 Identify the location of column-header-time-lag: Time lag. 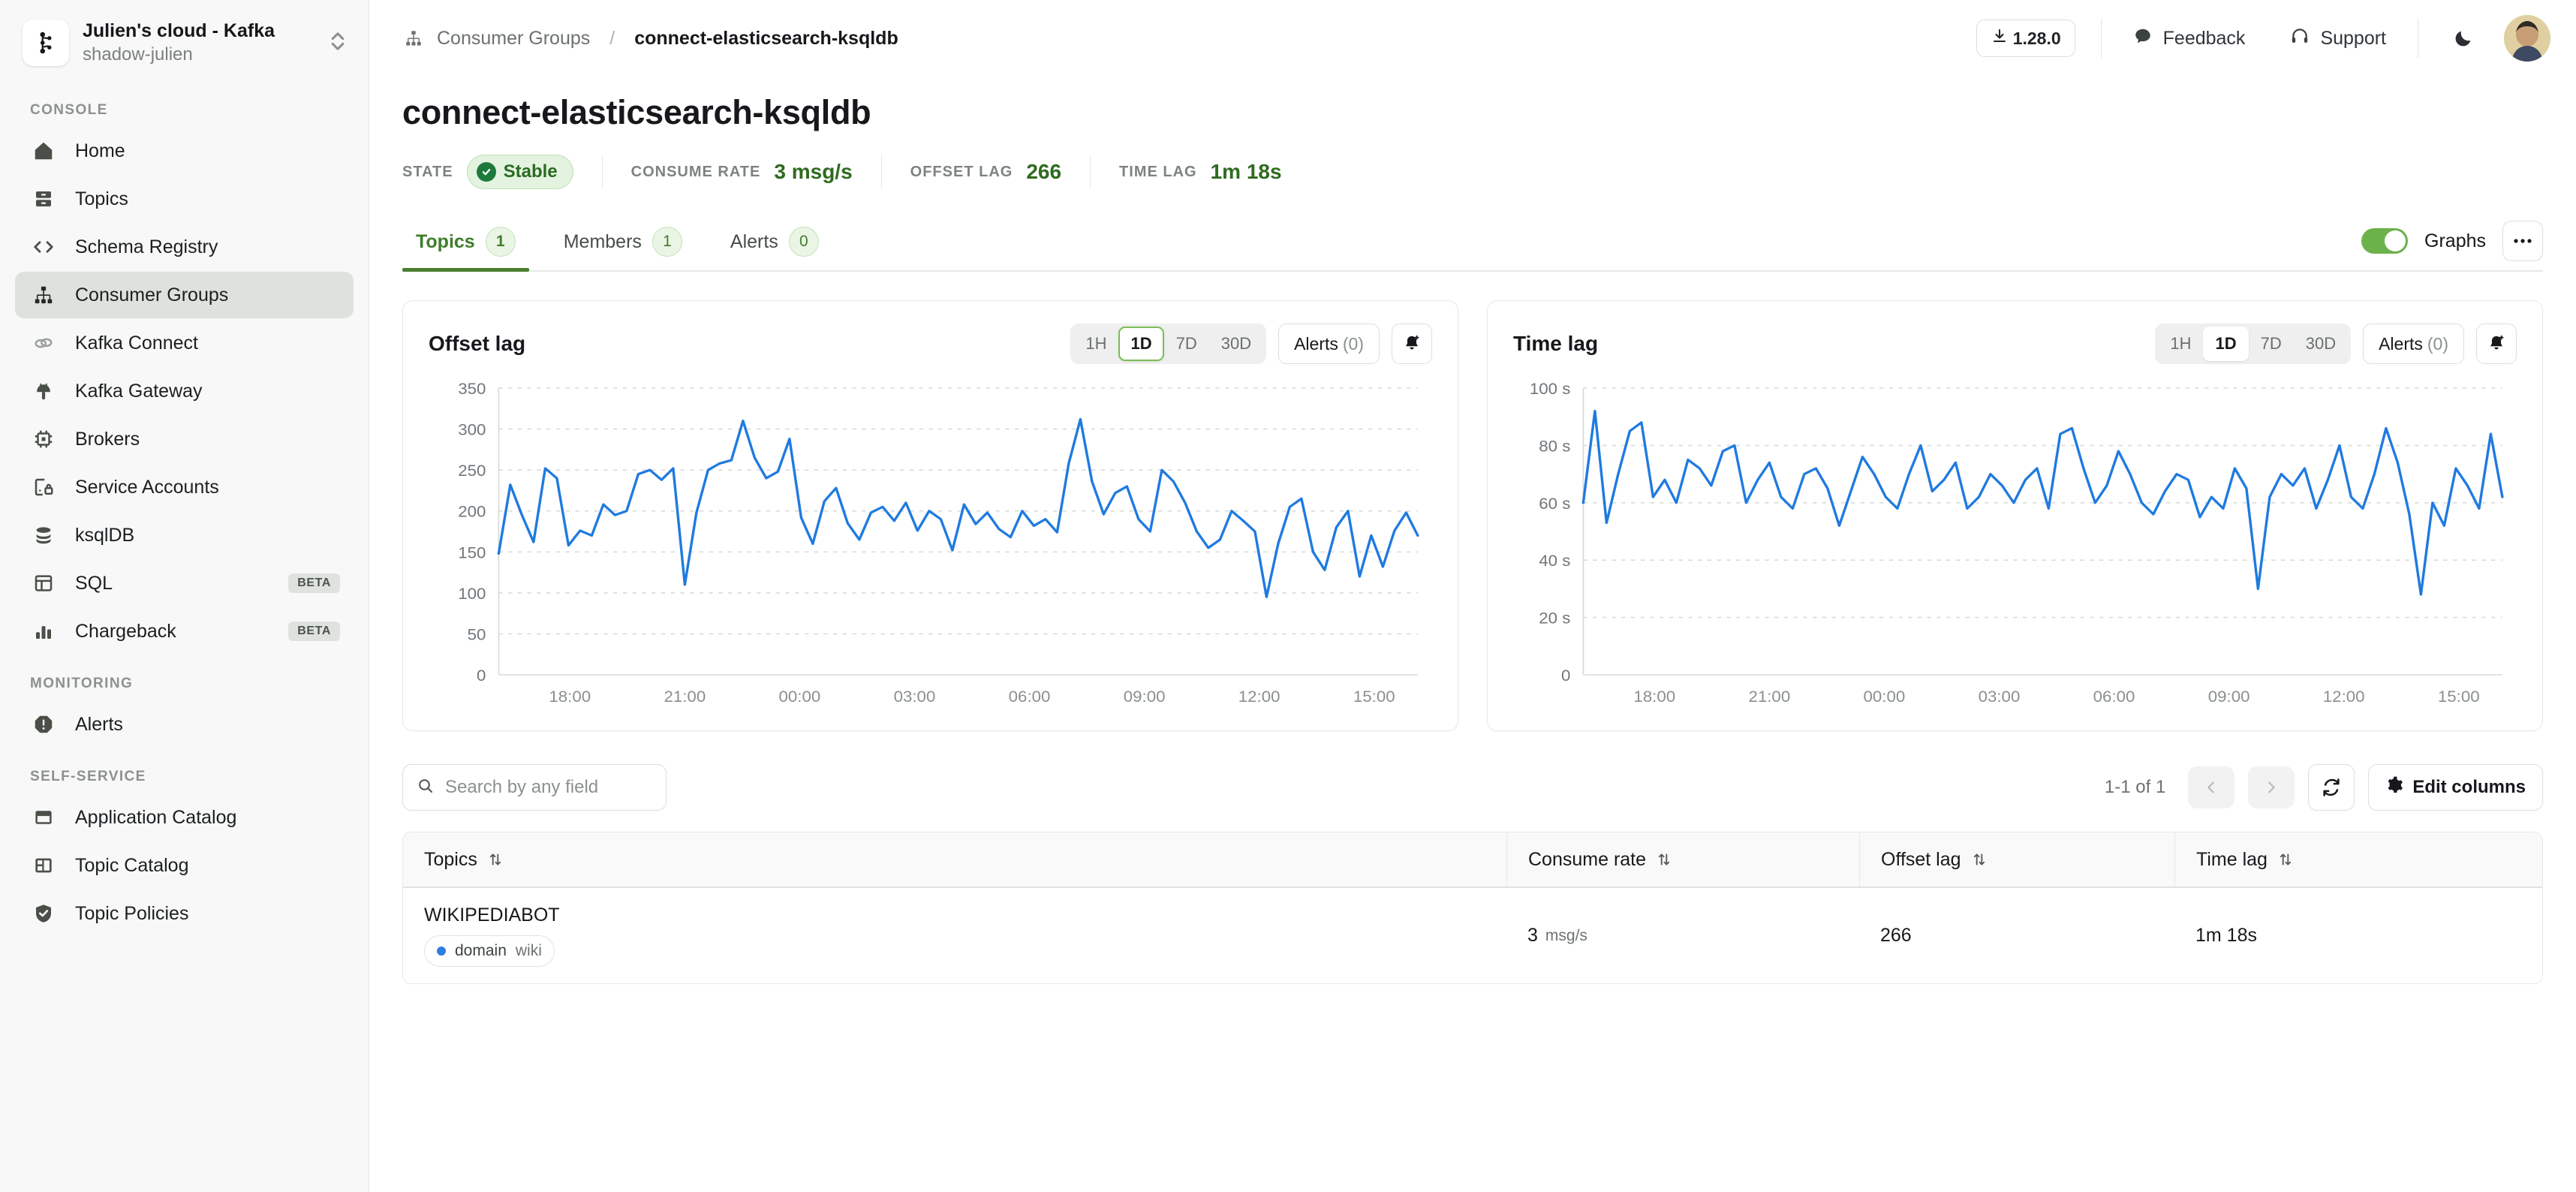
(2358, 859).